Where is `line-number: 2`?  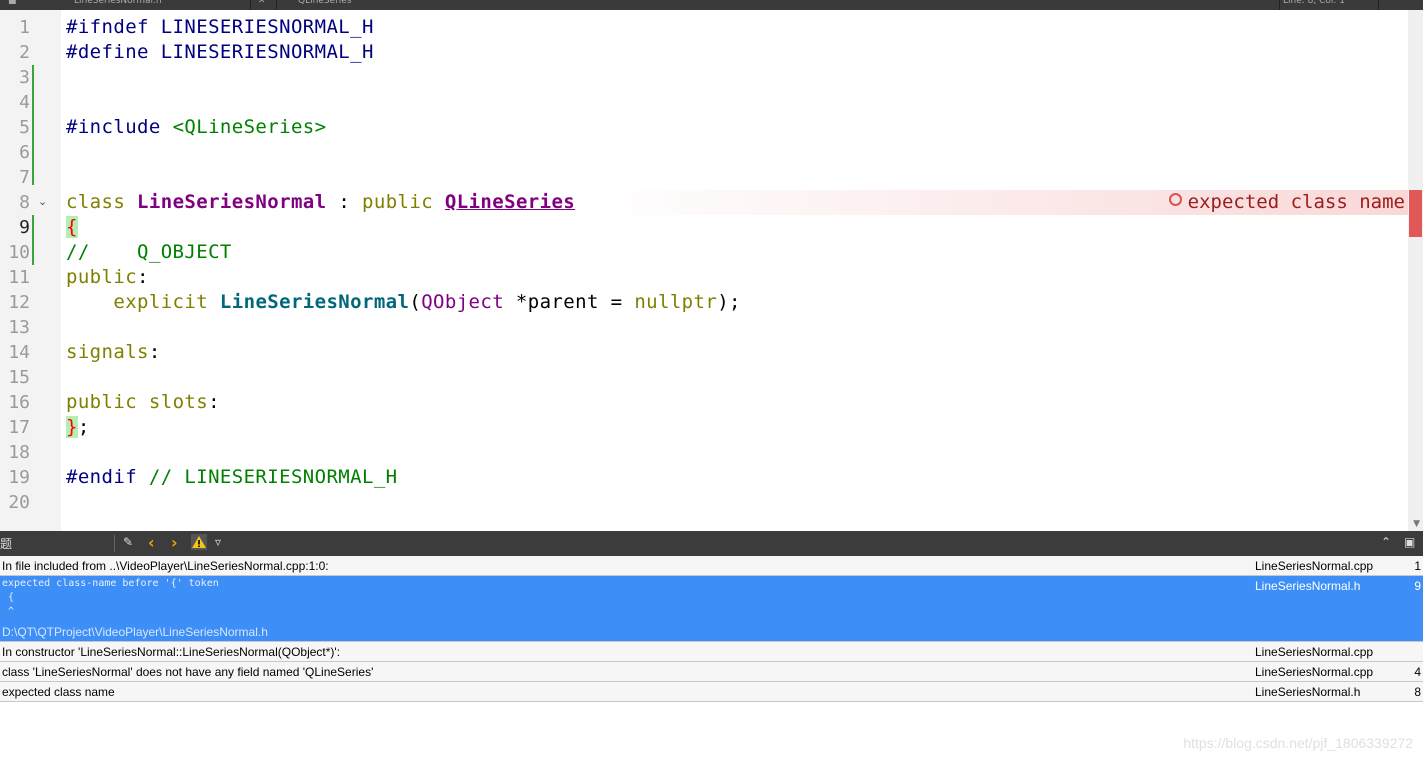
line-number: 2 is located at coordinates (24, 52).